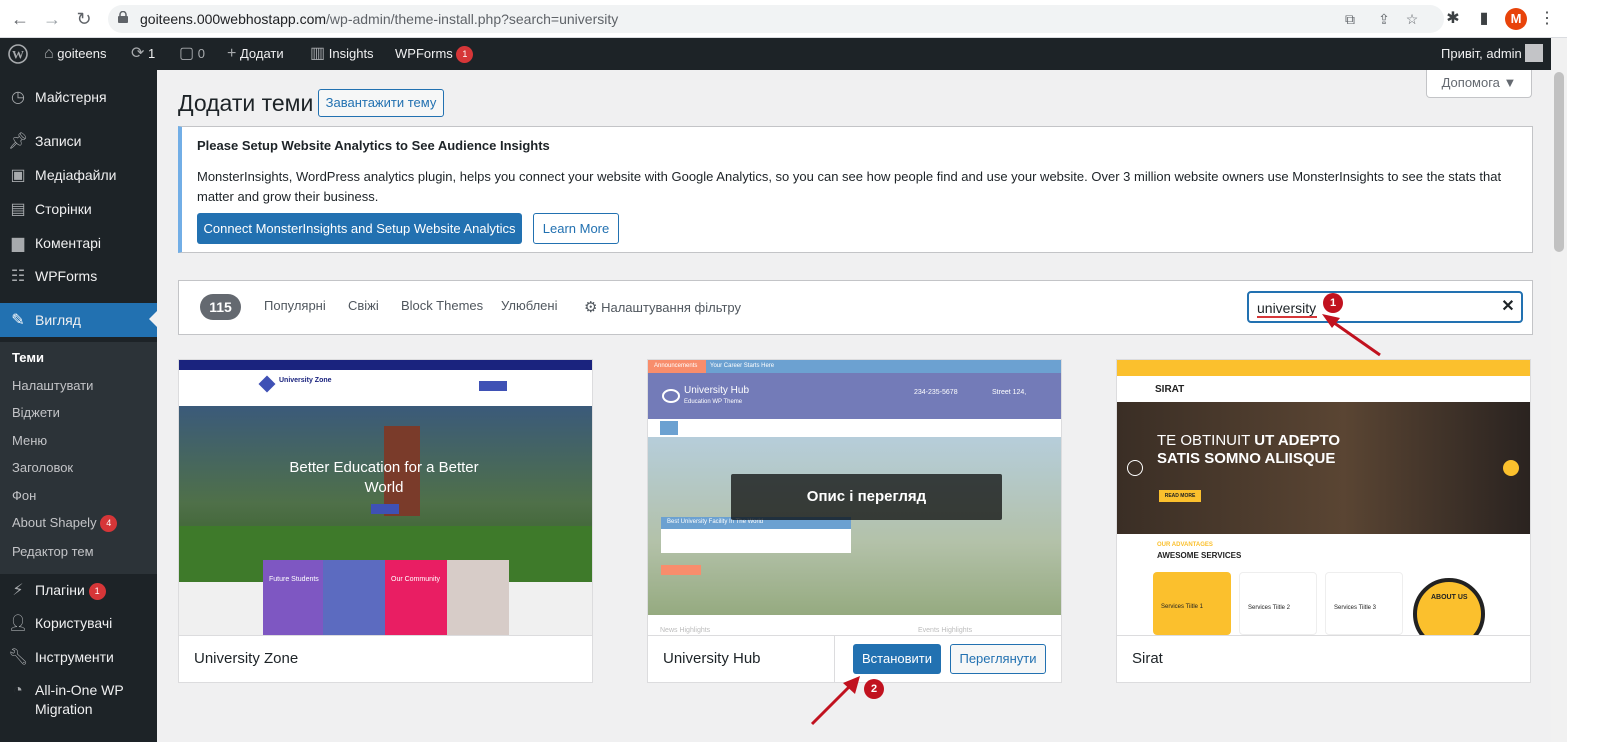  What do you see at coordinates (1355, 337) in the screenshot?
I see `arrow-1-line` at bounding box center [1355, 337].